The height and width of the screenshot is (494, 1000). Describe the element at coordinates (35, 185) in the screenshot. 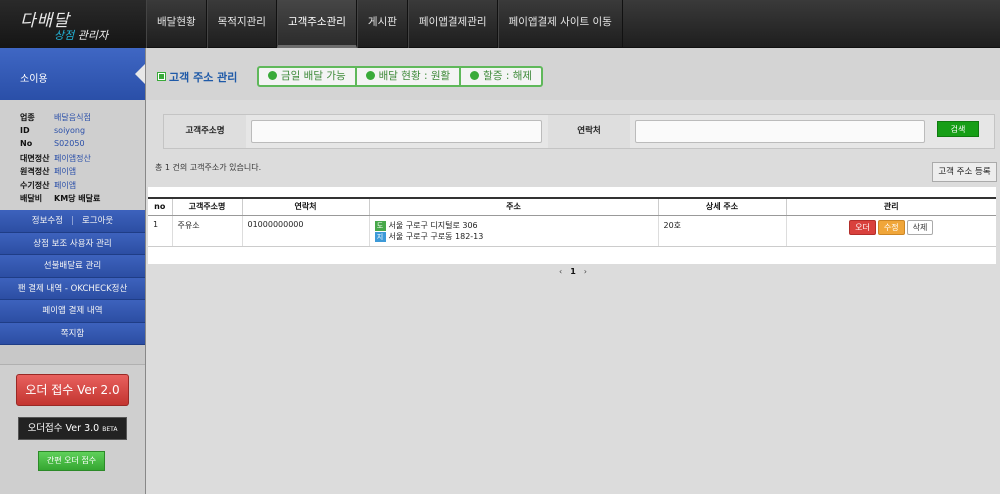

I see `info-key: 수기정산` at that location.